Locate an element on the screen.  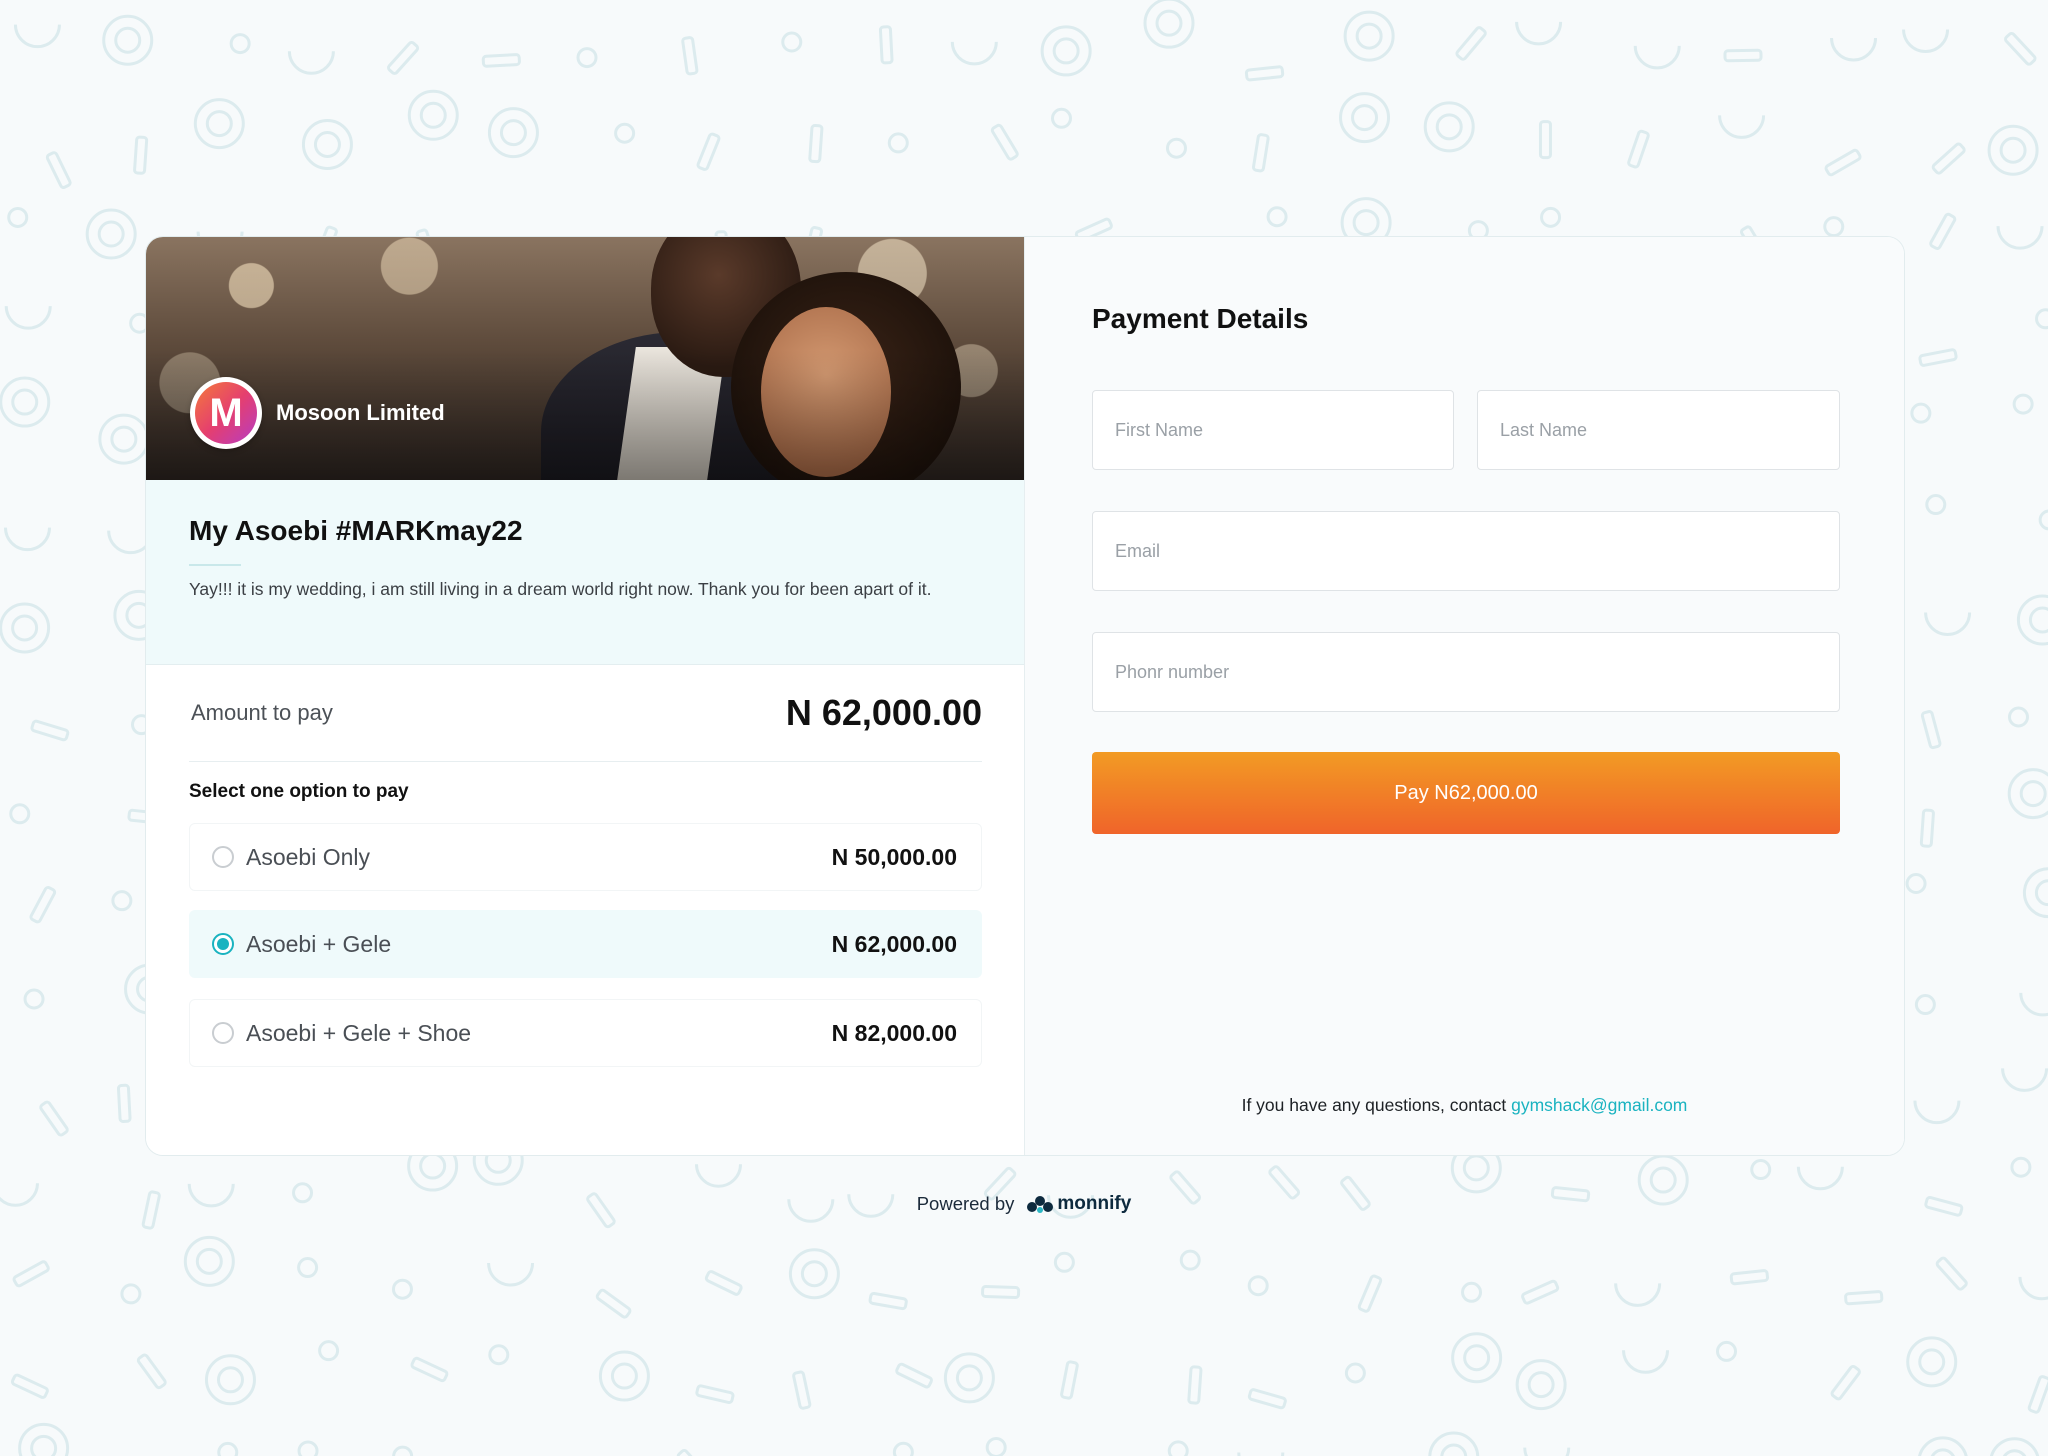
last-name-input is located at coordinates (1658, 430).